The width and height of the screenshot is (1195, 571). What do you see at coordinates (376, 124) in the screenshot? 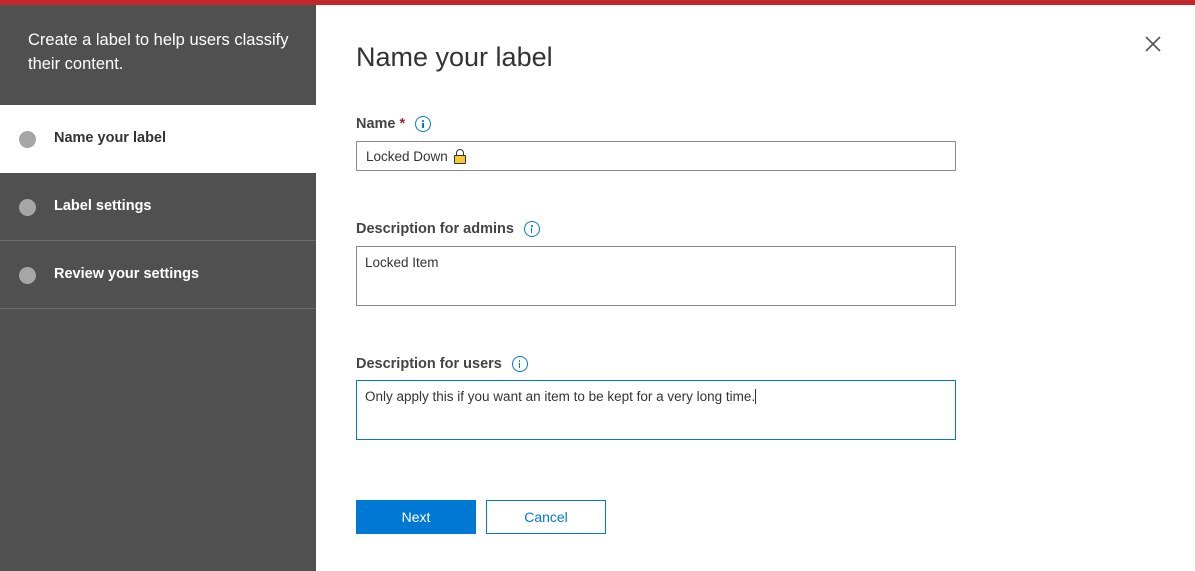
I see `name-label-text: Name` at bounding box center [376, 124].